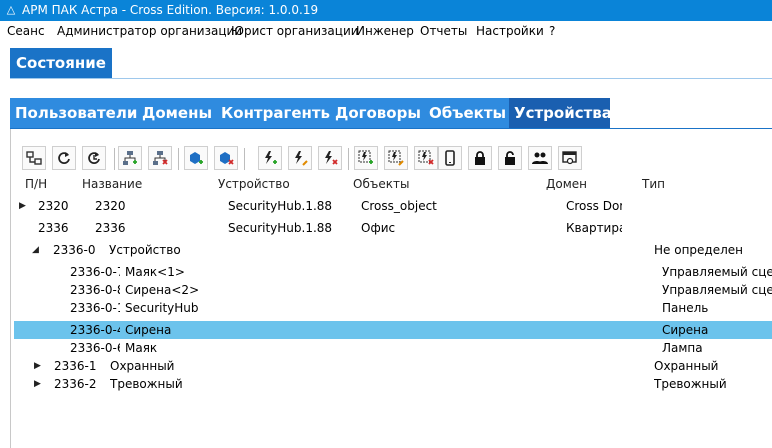 This screenshot has height=448, width=772. Describe the element at coordinates (686, 366) in the screenshot. I see `row-type: Охранный` at that location.